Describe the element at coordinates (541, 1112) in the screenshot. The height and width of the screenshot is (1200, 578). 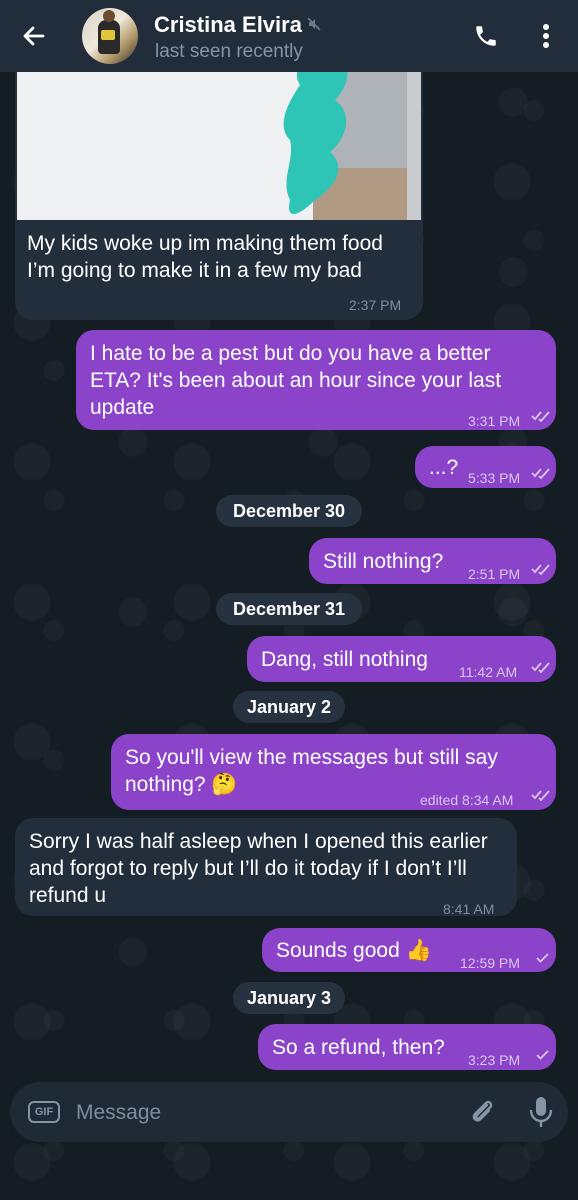
I see `microphone-icon` at that location.